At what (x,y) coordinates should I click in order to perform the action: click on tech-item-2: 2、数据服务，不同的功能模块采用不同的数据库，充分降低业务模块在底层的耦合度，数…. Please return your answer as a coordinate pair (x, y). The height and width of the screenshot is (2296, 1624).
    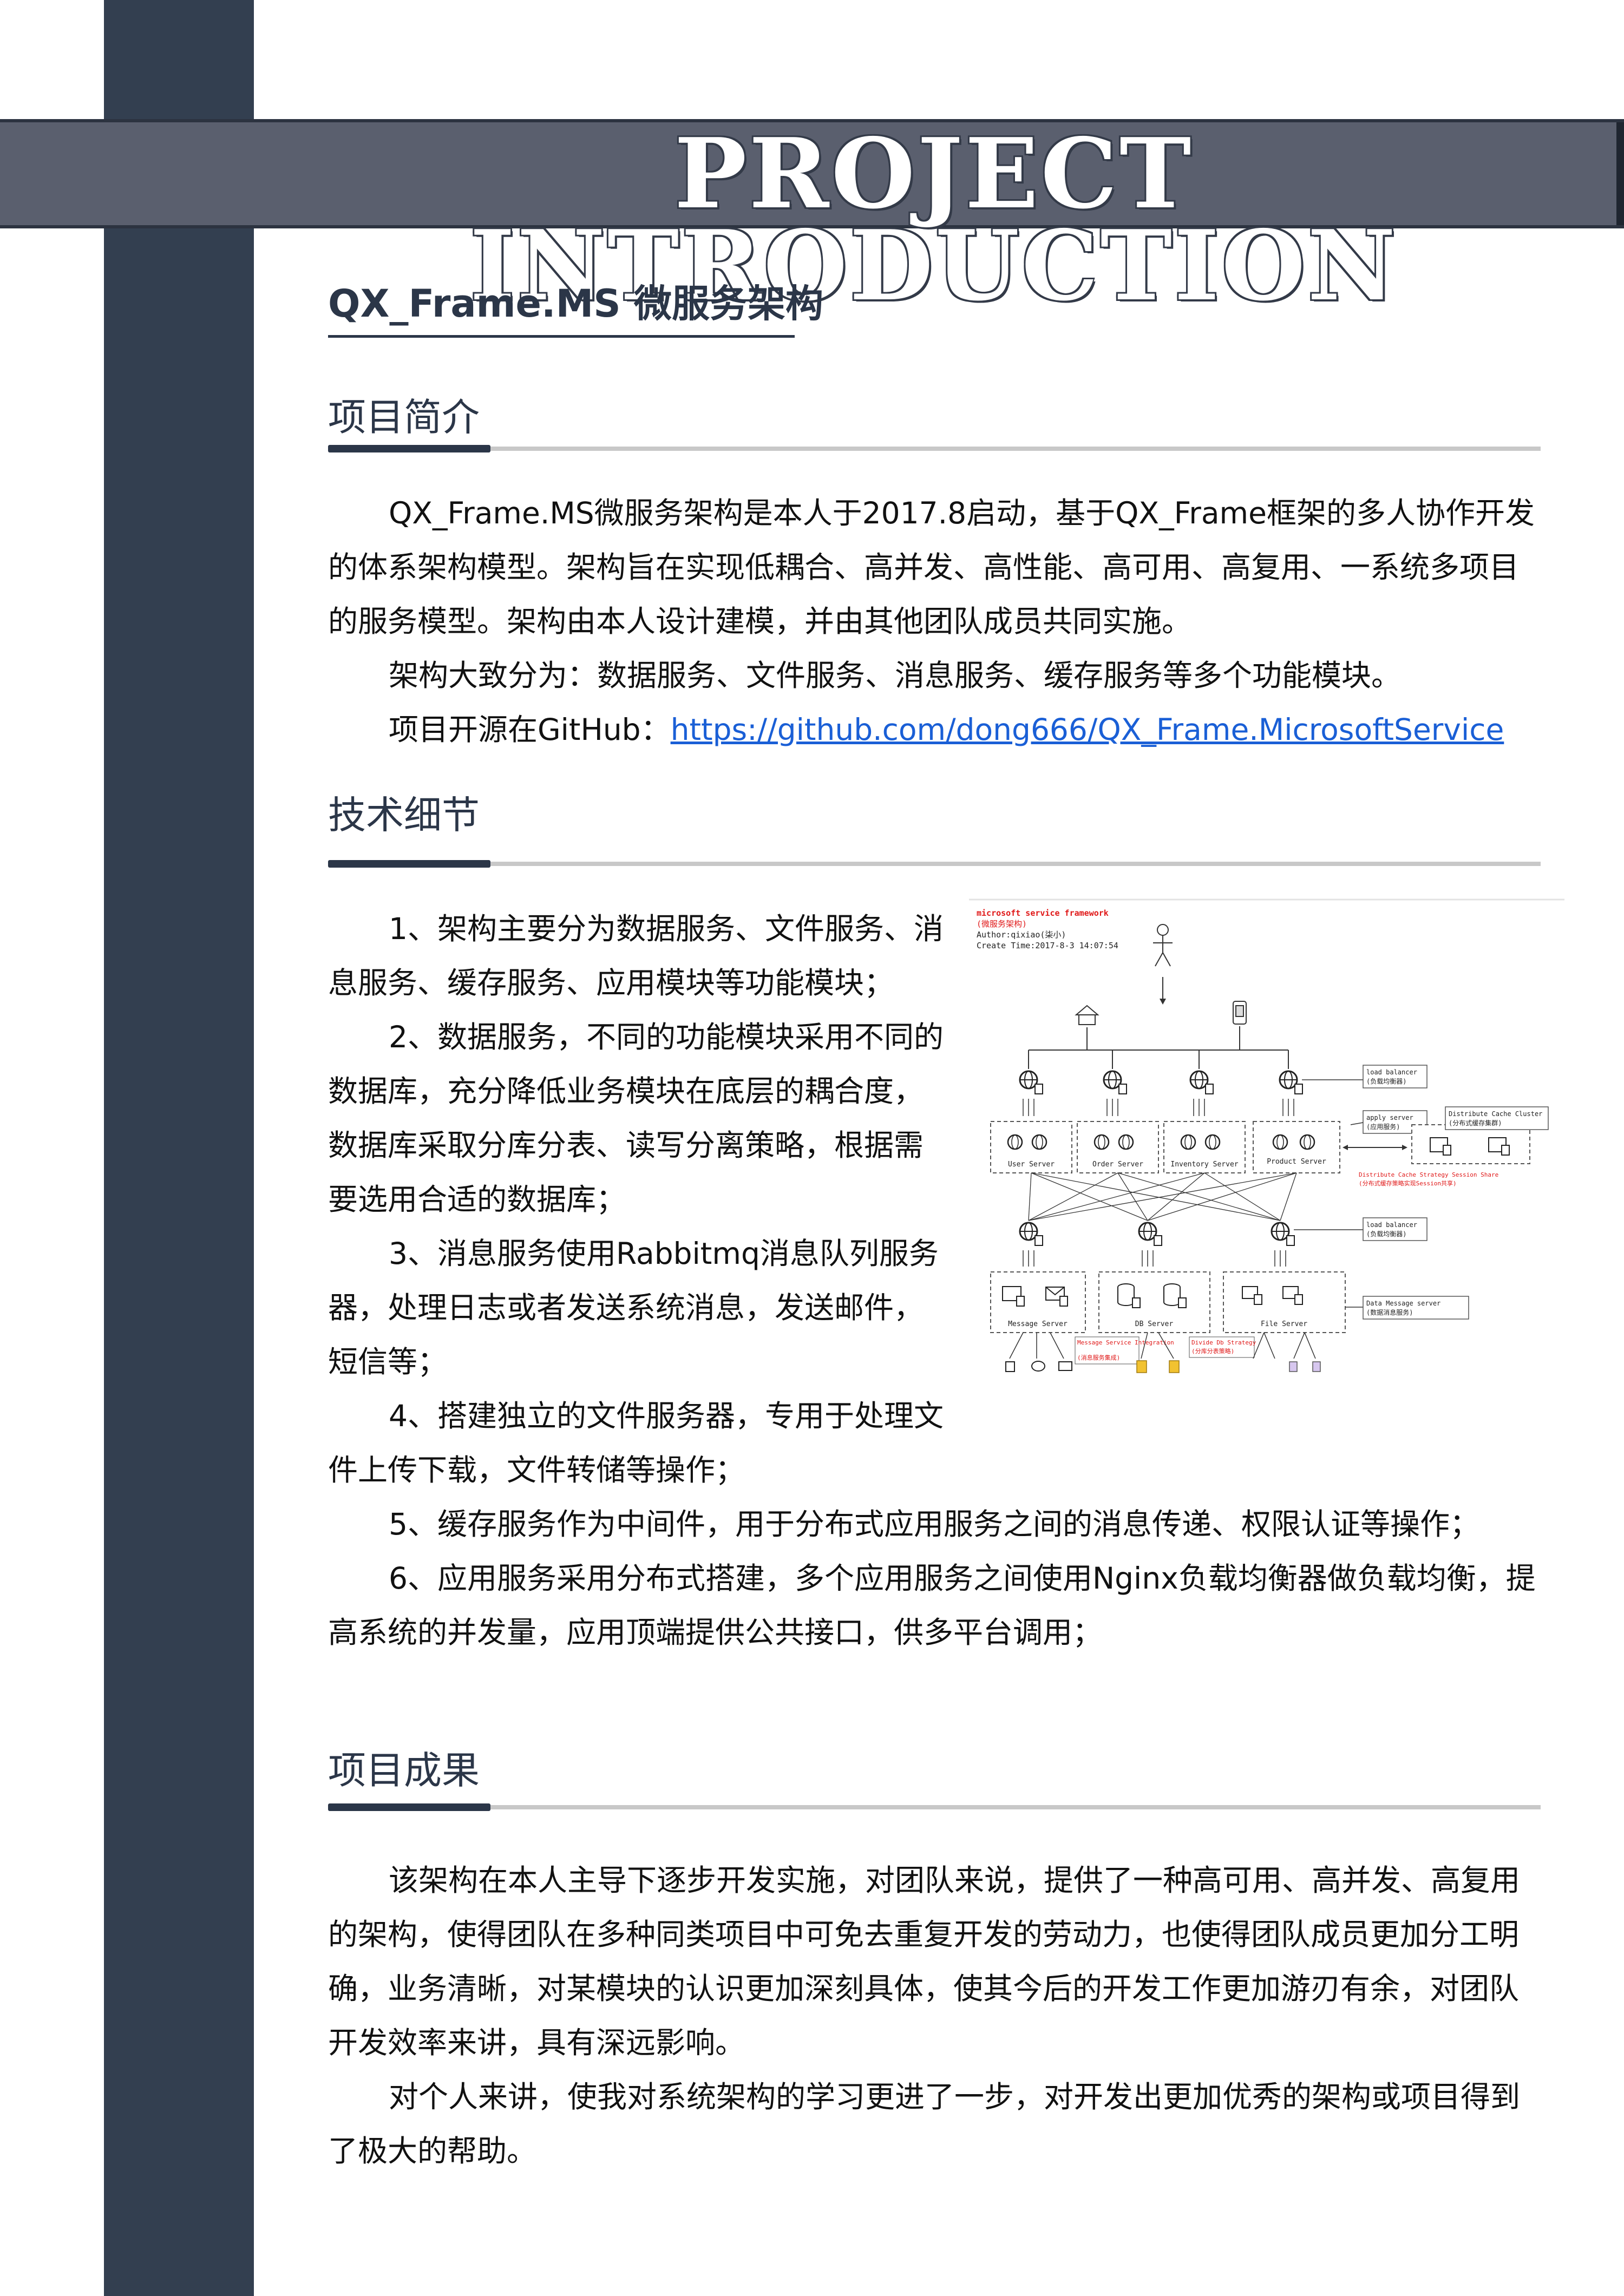
    Looking at the image, I should click on (636, 1118).